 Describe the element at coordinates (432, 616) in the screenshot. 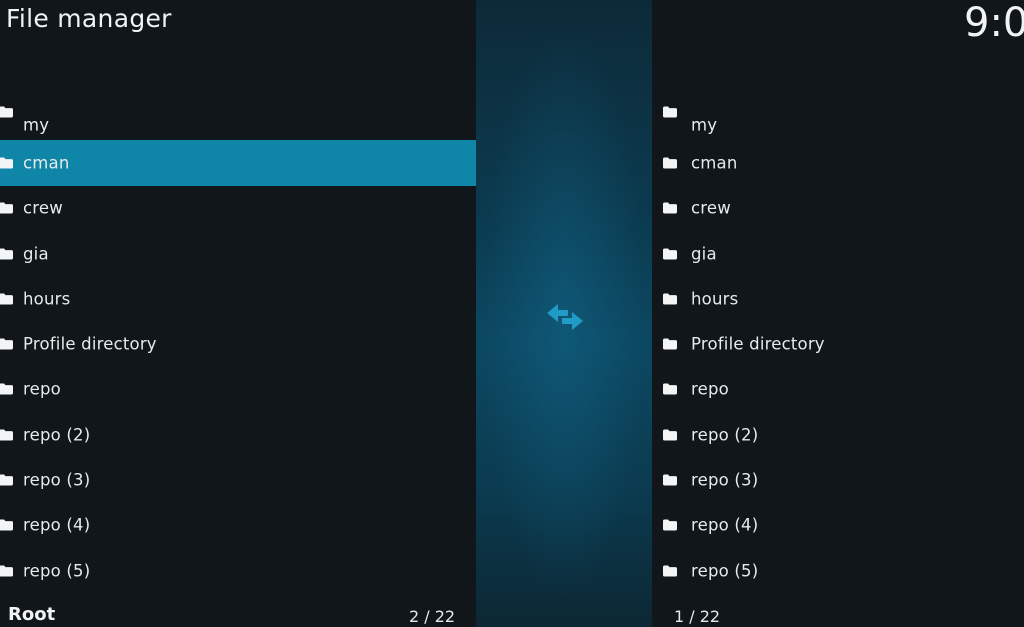

I see `left-item-count: 2 / 22` at that location.